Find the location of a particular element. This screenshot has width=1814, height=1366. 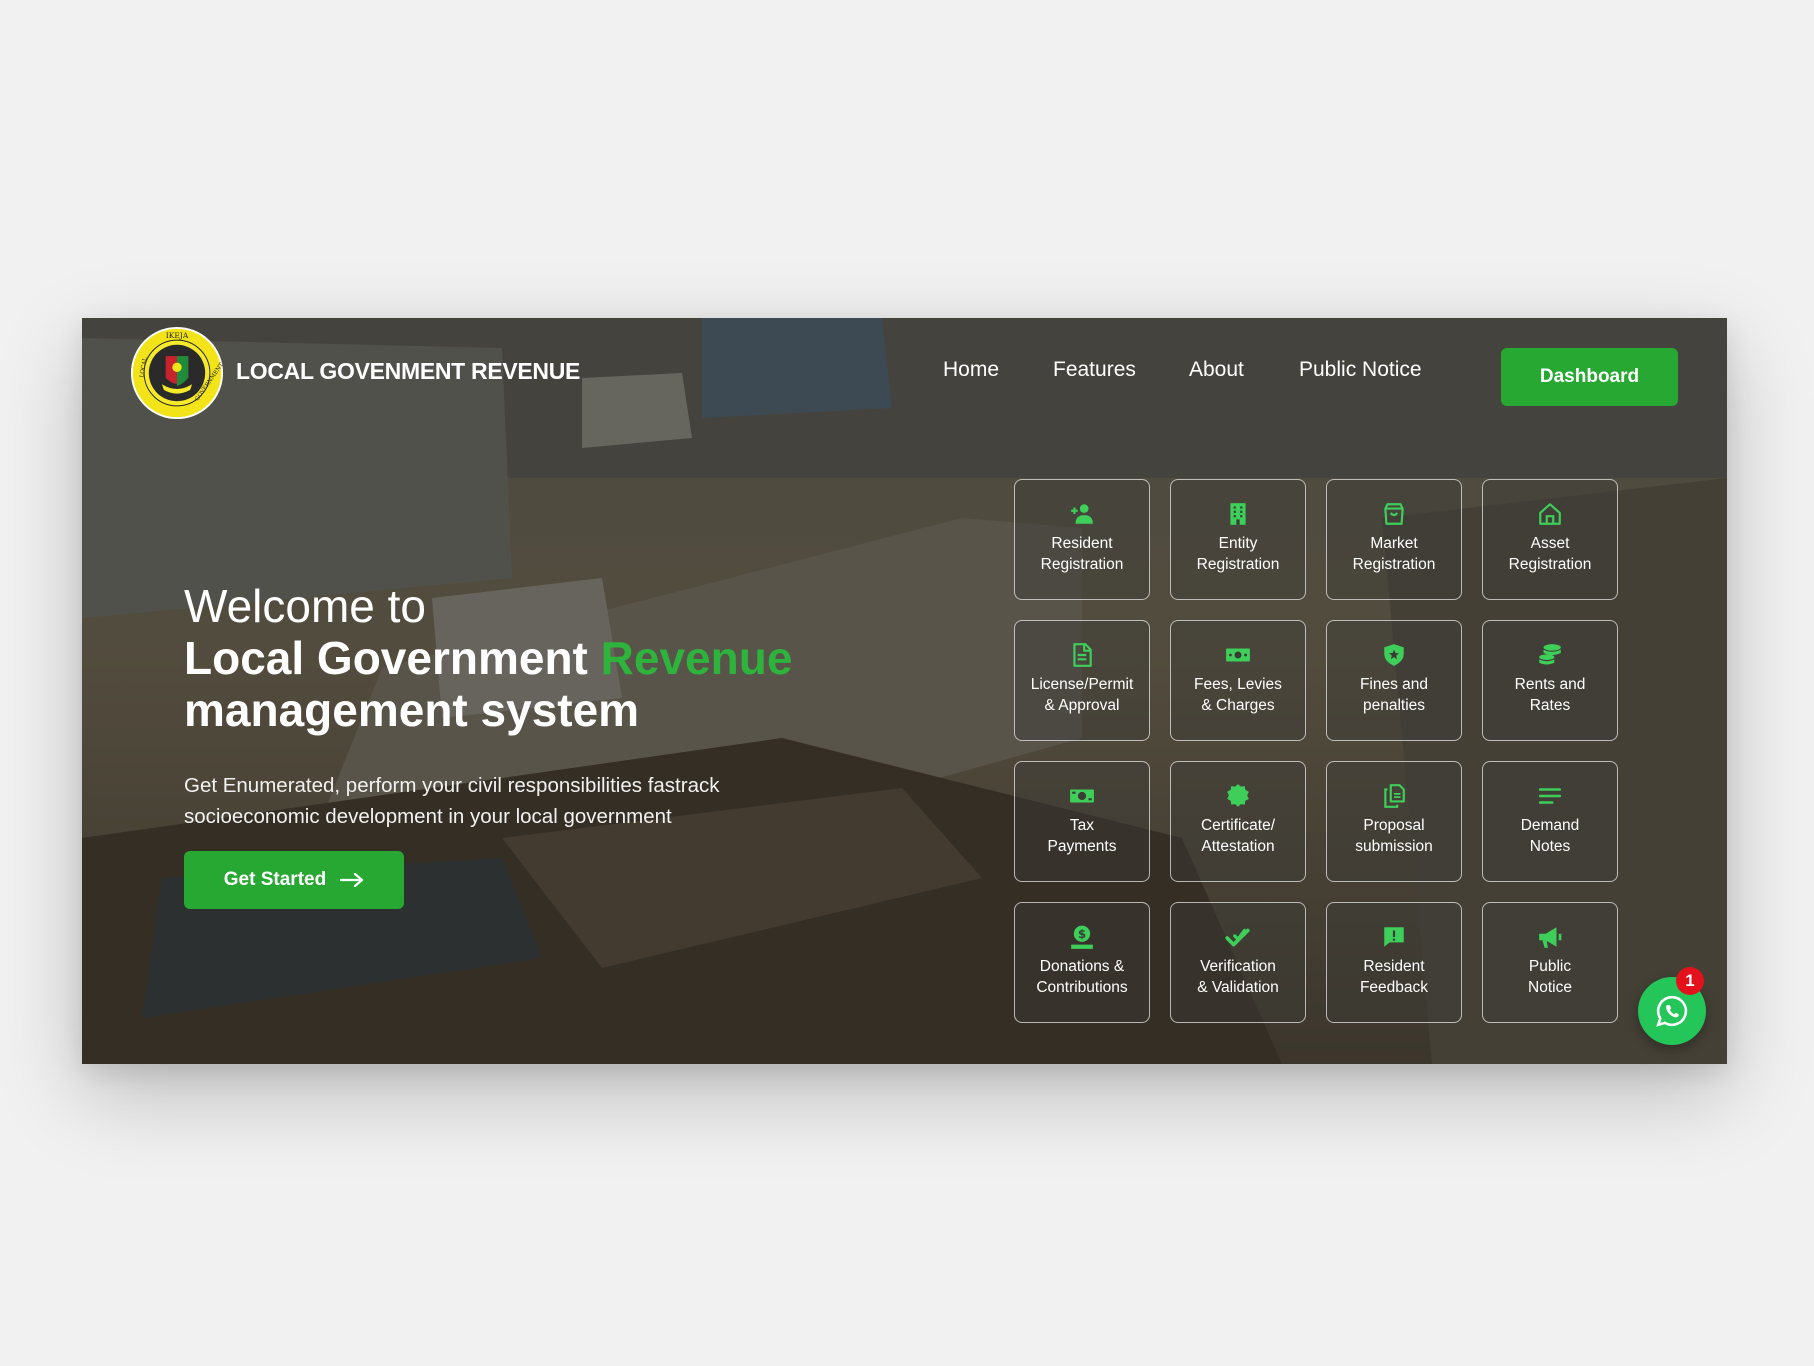

nav-public-notice: Public Notice is located at coordinates (1360, 370).